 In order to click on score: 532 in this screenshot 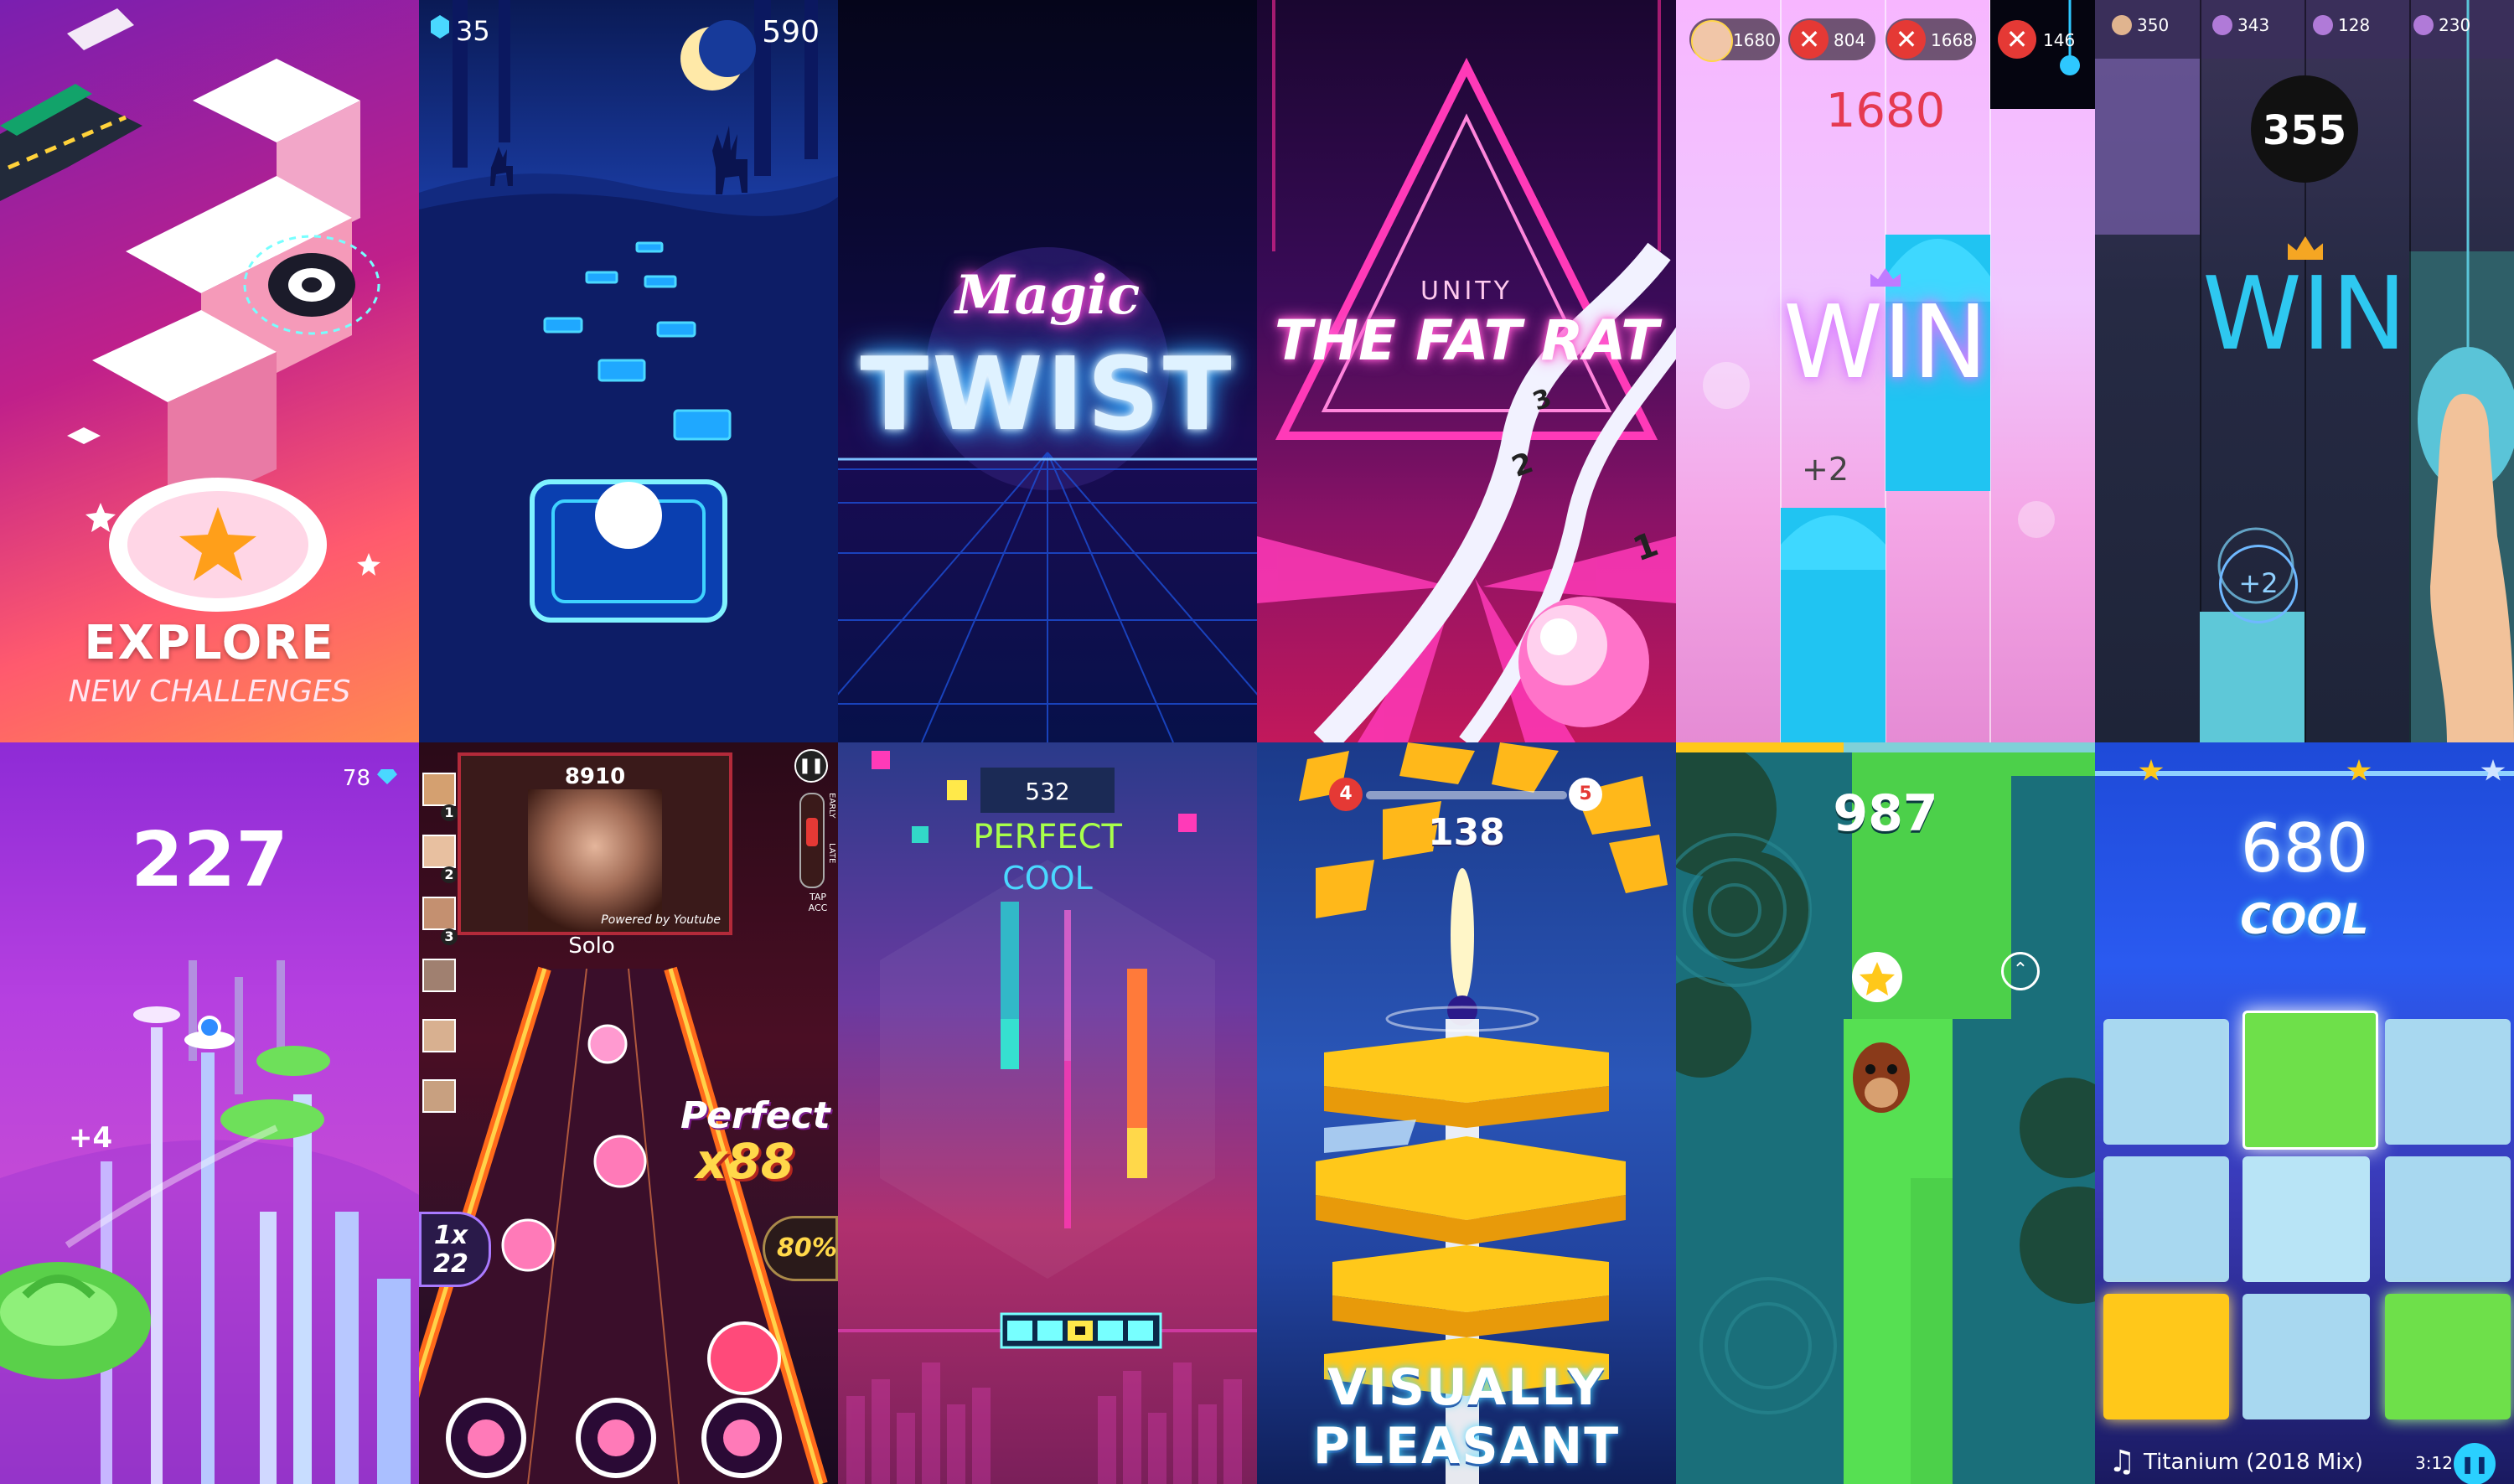, I will do `click(1047, 791)`.